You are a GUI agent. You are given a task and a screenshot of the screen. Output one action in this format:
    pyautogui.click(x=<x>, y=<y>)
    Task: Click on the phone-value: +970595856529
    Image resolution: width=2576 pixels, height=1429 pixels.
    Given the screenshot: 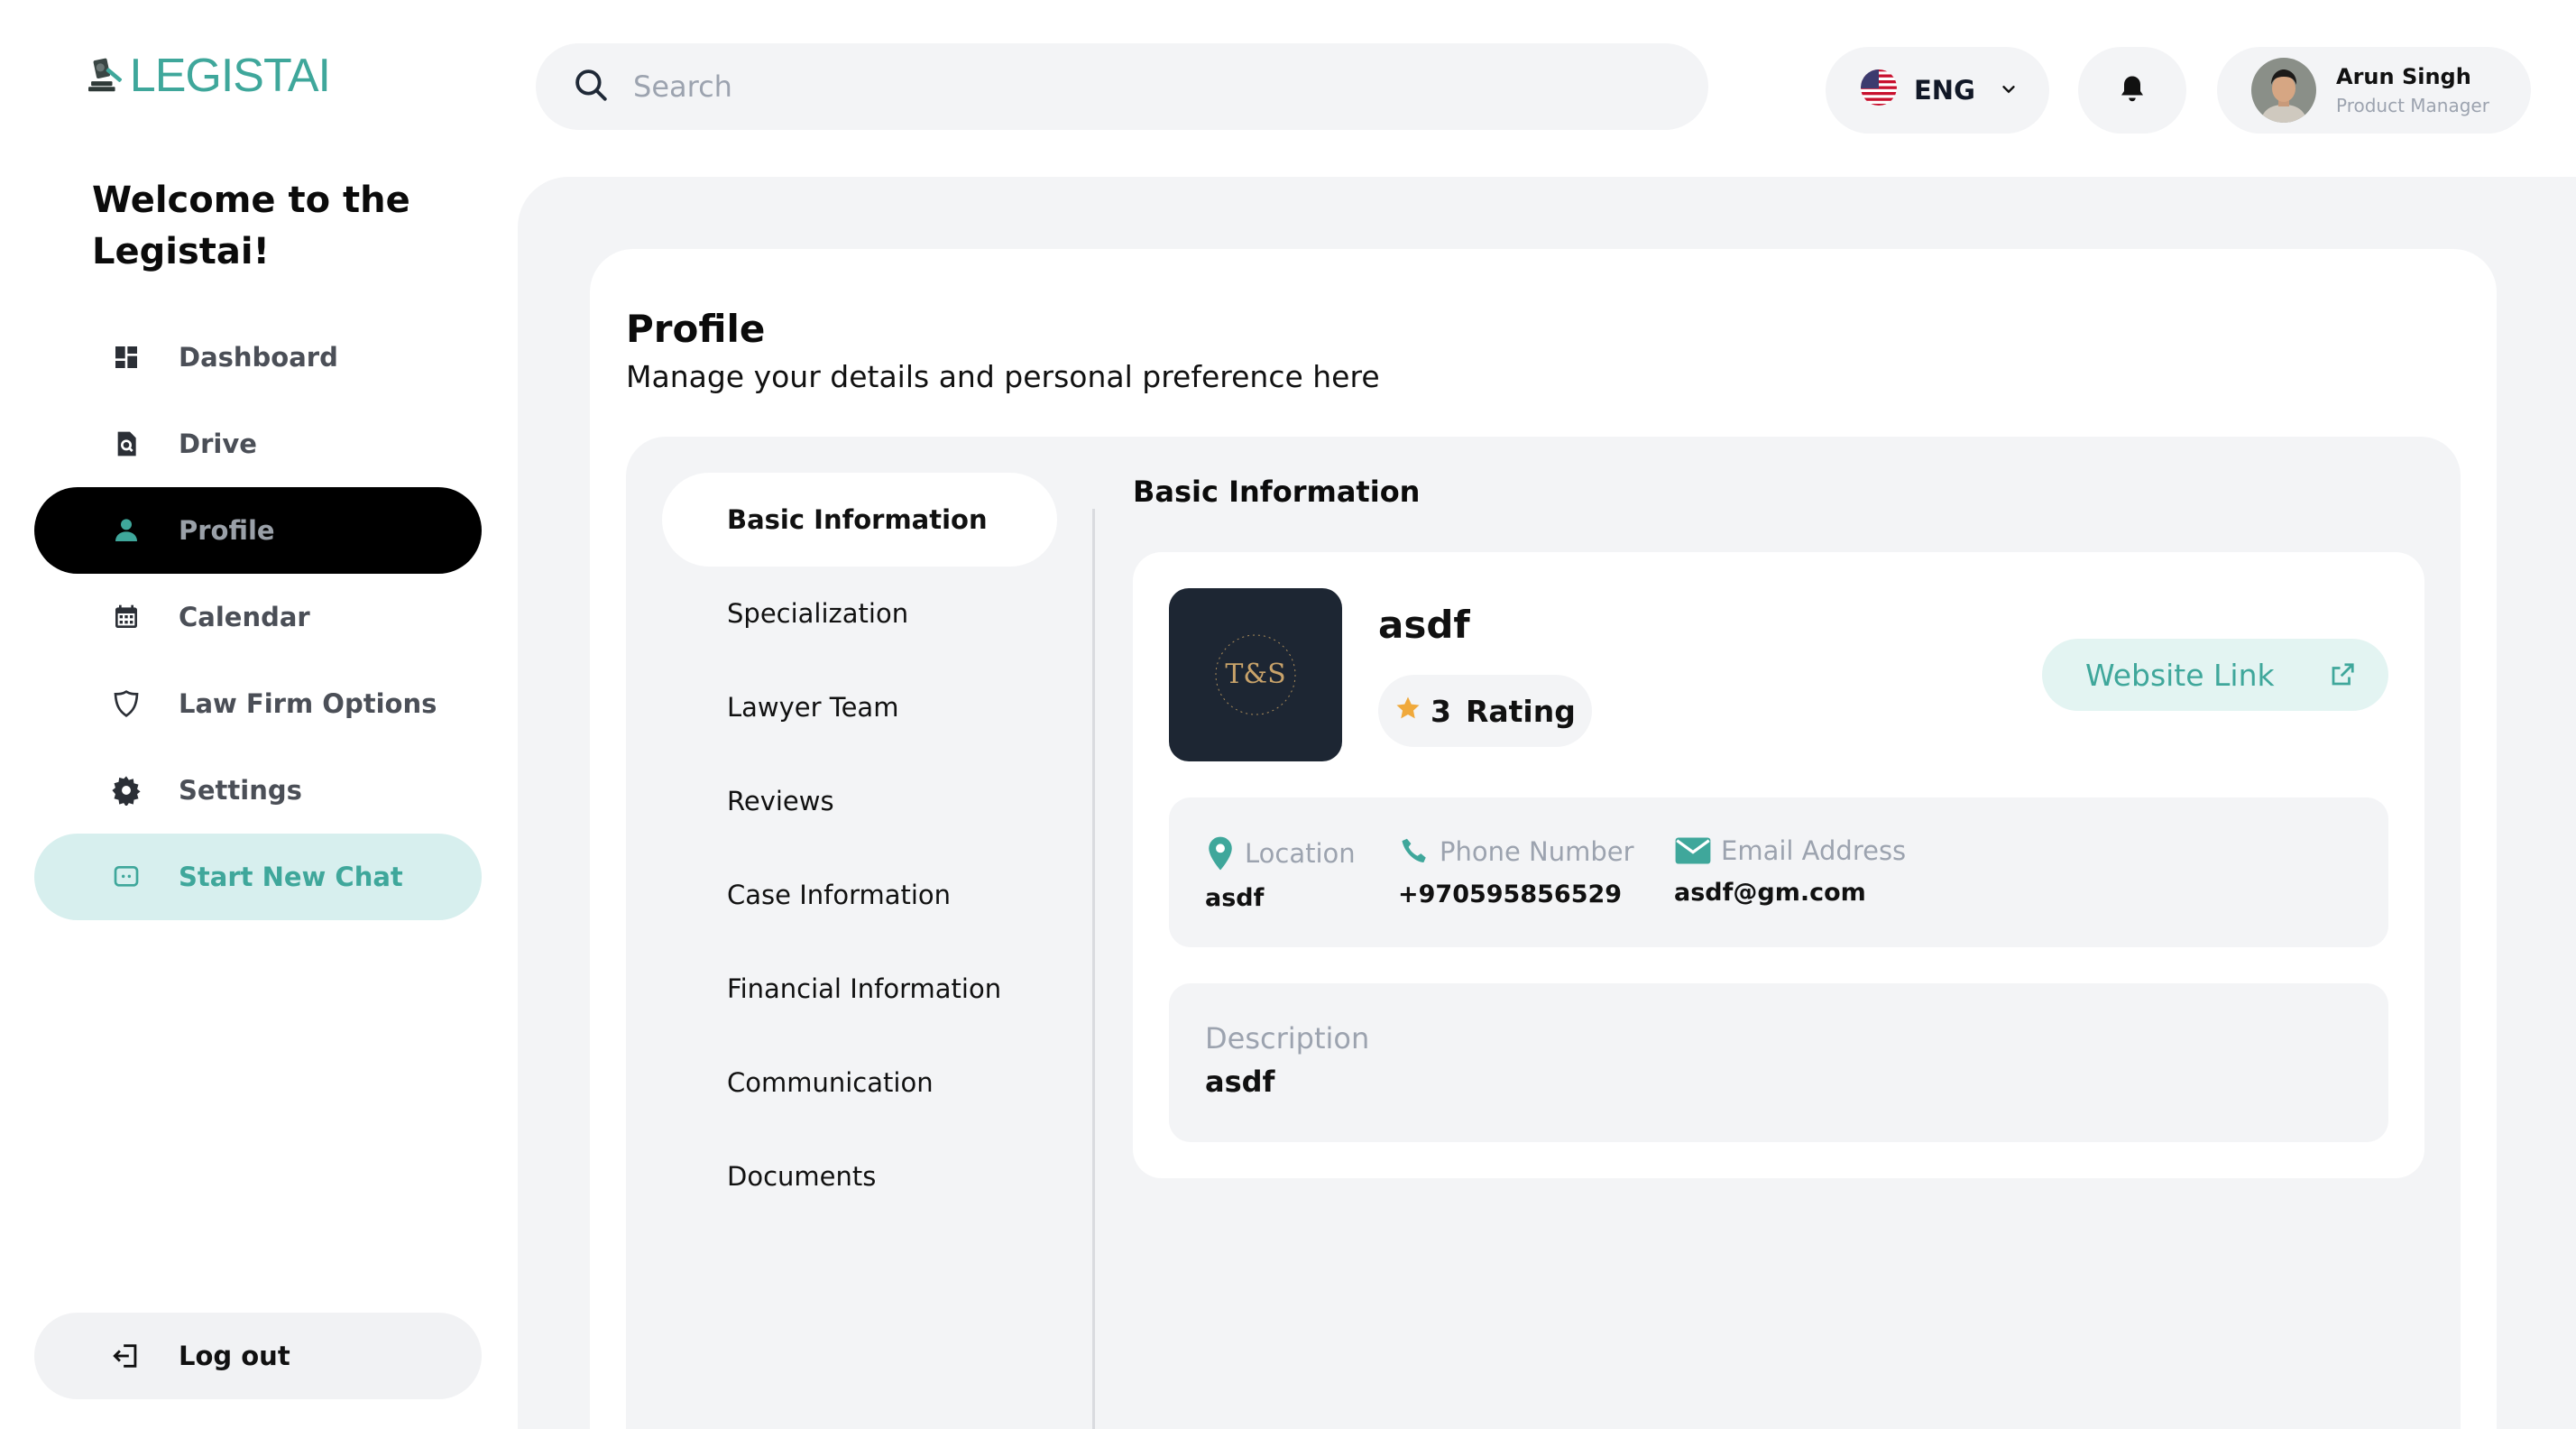 What is the action you would take?
    pyautogui.click(x=1510, y=894)
    